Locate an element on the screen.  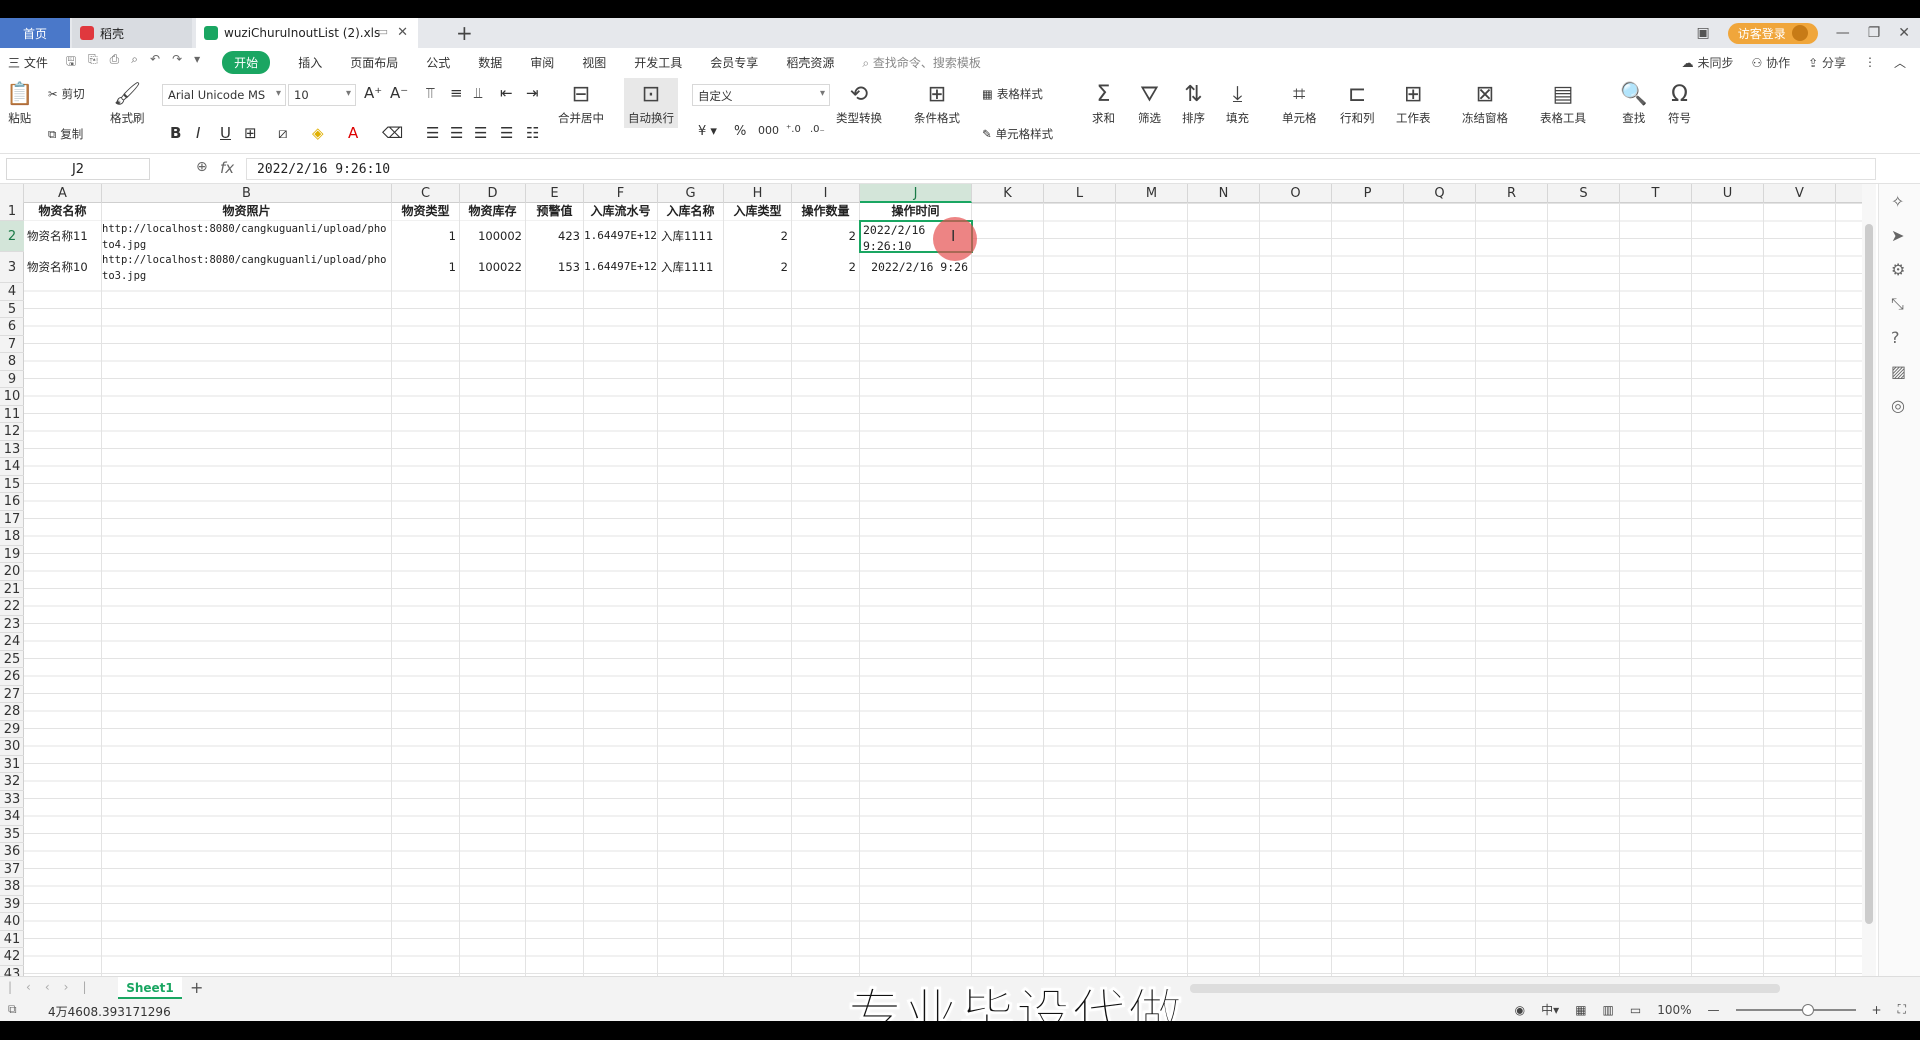
indent-decrease-icon: ⇤ is located at coordinates (506, 93).